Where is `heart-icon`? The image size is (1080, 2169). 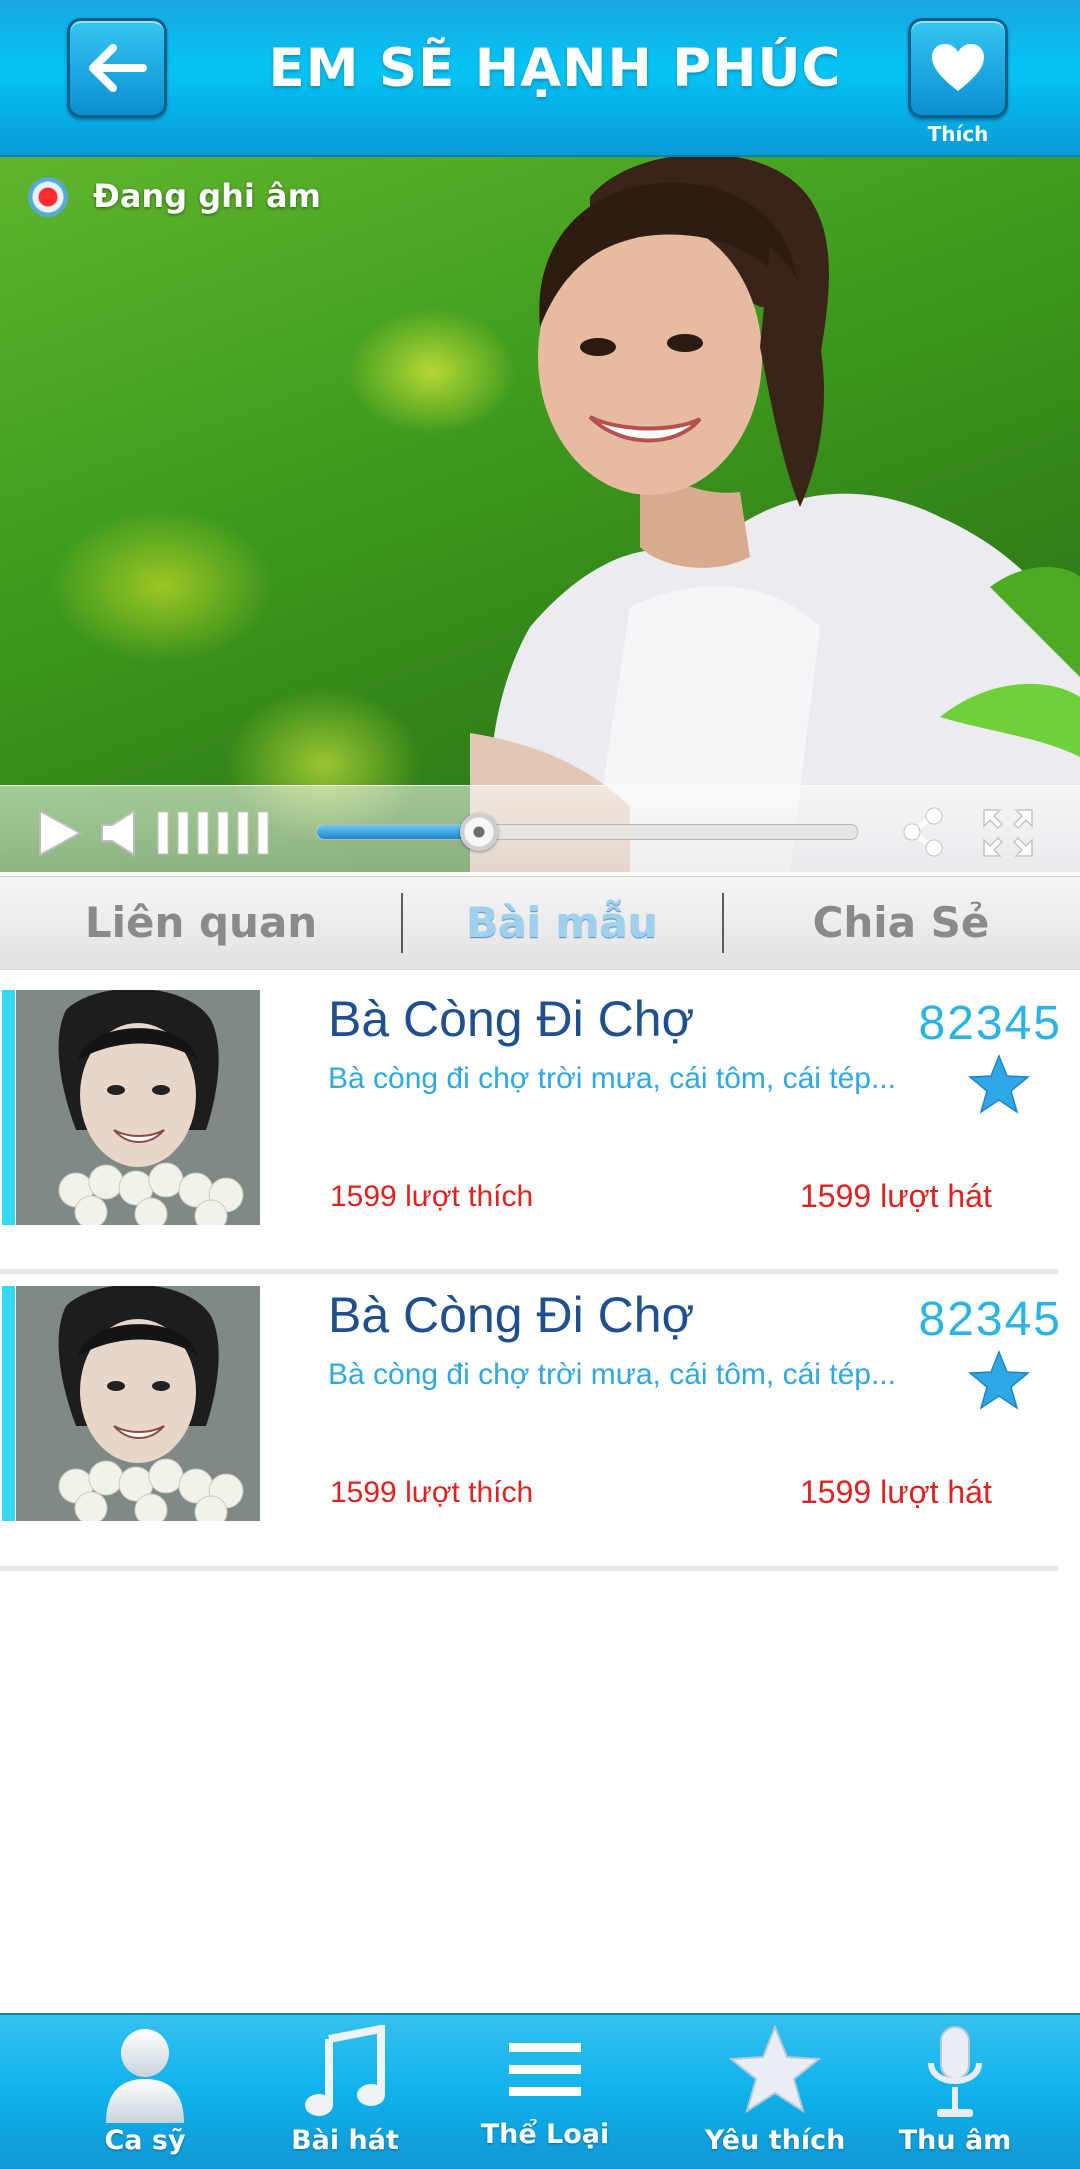
heart-icon is located at coordinates (958, 67).